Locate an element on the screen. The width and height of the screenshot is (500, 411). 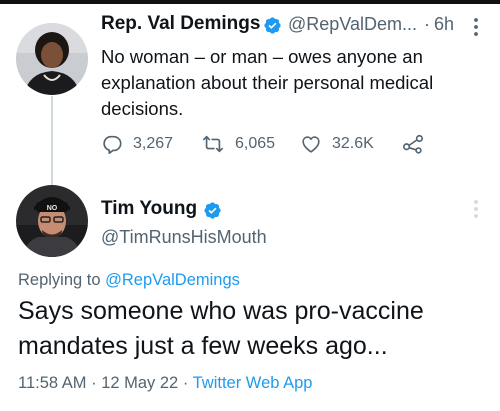
share-icon is located at coordinates (413, 144).